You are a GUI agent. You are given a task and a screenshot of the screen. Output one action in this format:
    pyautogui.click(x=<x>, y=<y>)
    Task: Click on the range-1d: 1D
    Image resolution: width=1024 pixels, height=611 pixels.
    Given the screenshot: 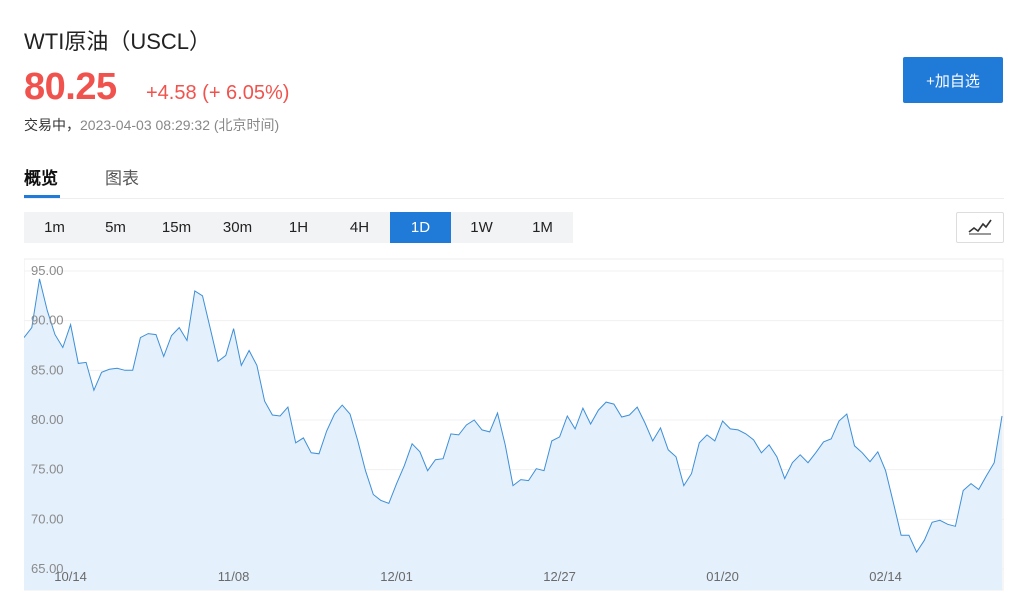 What is the action you would take?
    pyautogui.click(x=420, y=227)
    